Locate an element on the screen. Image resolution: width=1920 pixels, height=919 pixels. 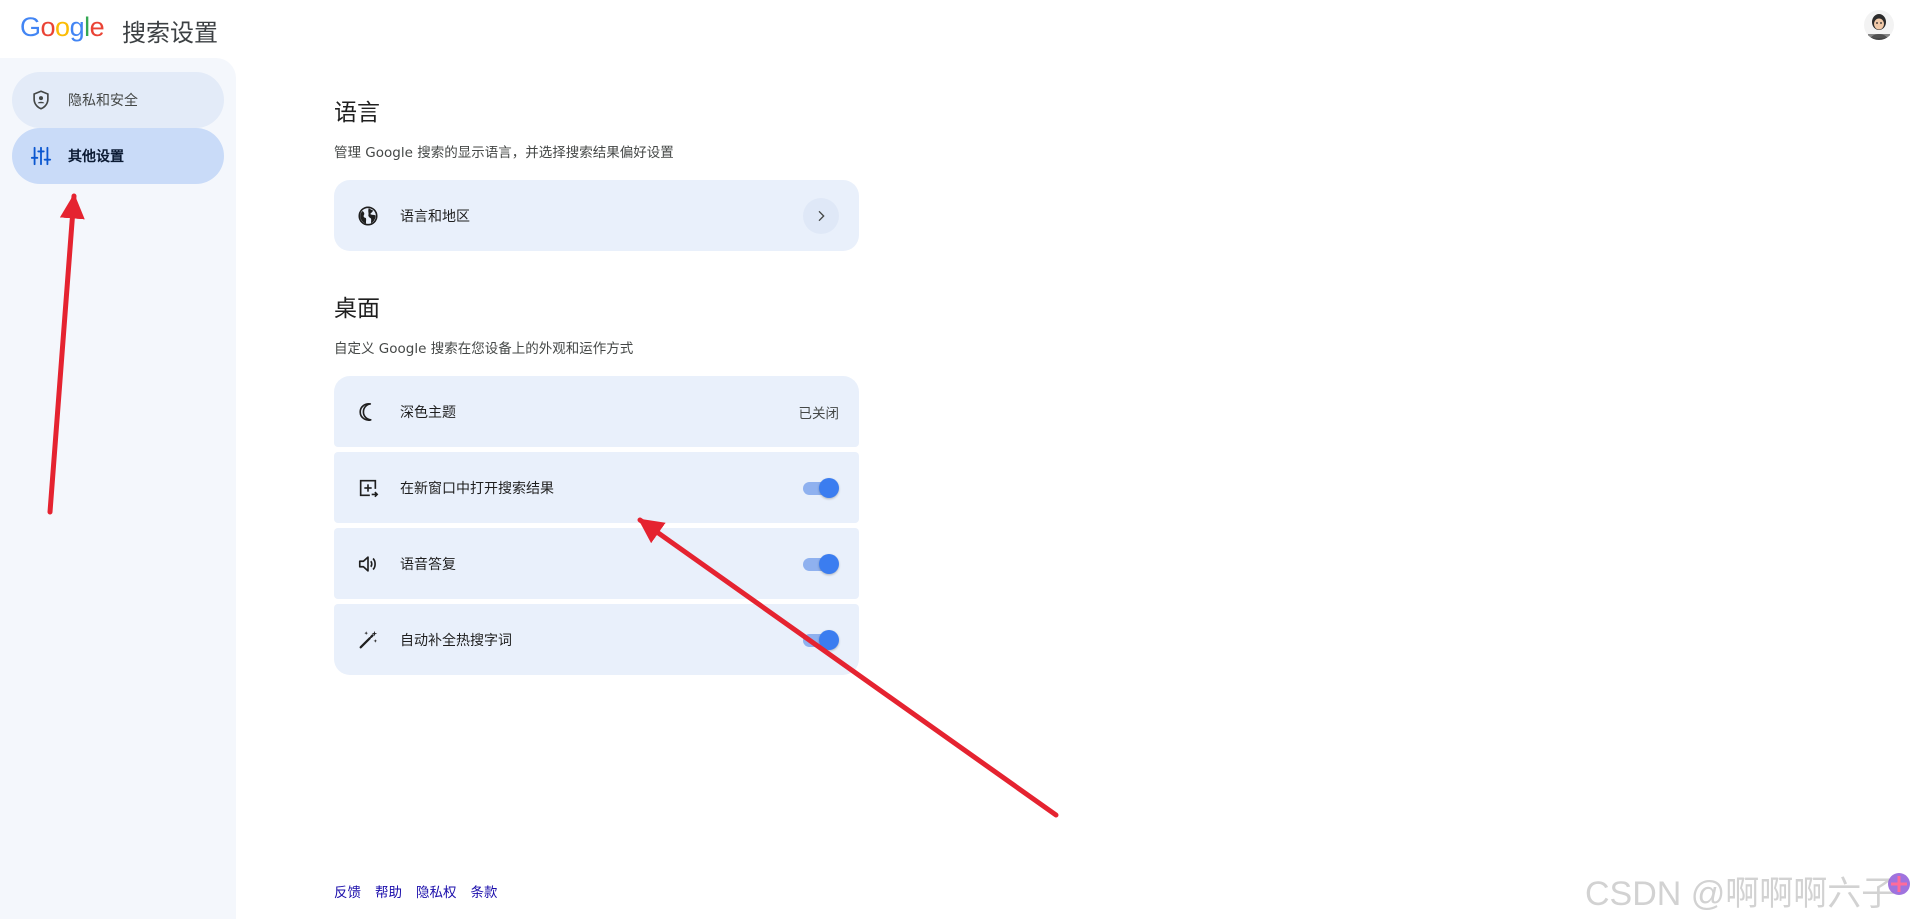
voice-answer-row: 语音答复 is located at coordinates (596, 563).